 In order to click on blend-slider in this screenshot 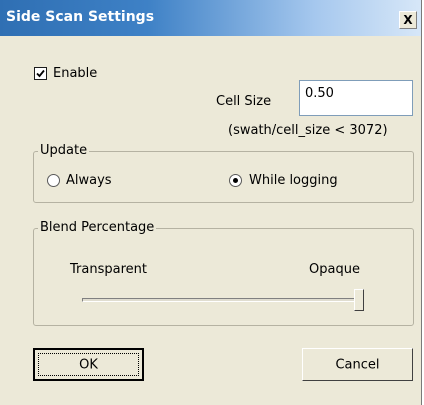, I will do `click(223, 300)`.